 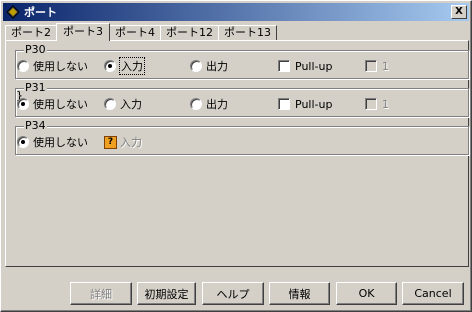 I want to click on cancel-button: Cancel, so click(x=433, y=293).